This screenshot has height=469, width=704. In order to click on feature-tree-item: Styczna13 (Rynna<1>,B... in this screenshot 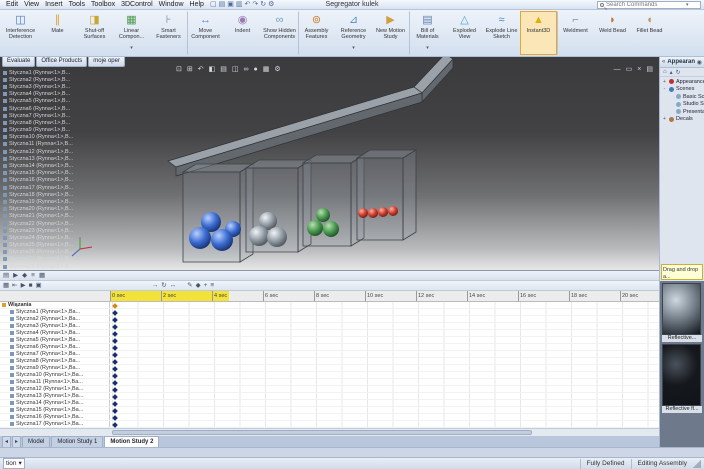, I will do `click(37, 158)`.